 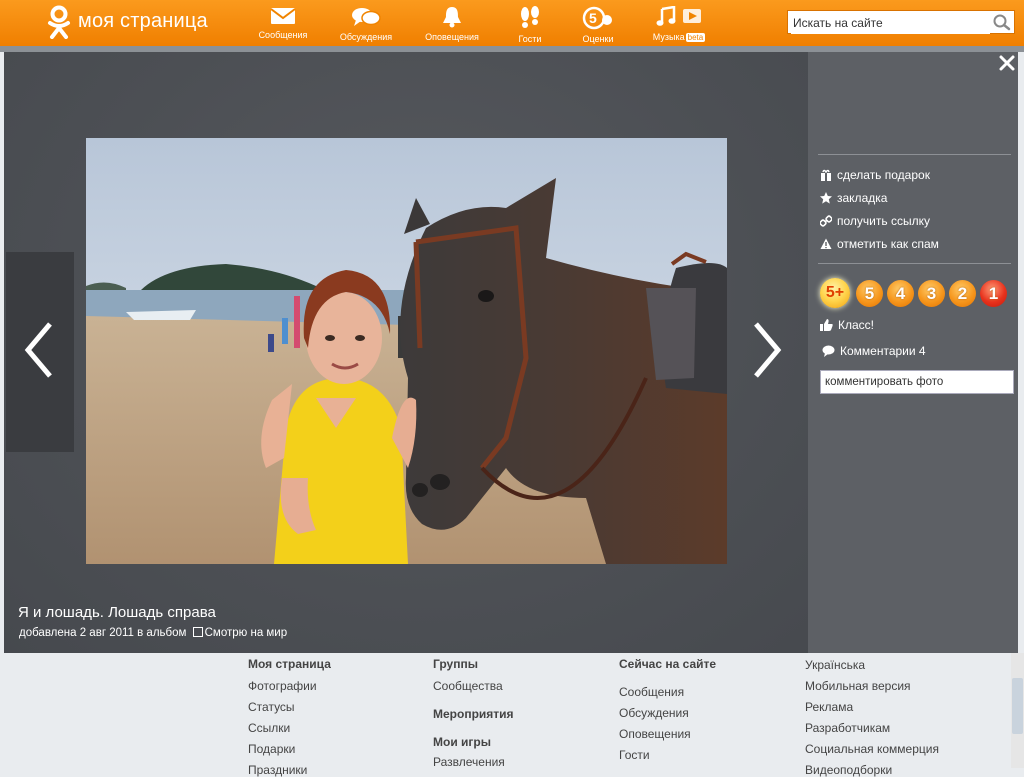 I want to click on nav-ratings: 5 Оценки, so click(x=598, y=23).